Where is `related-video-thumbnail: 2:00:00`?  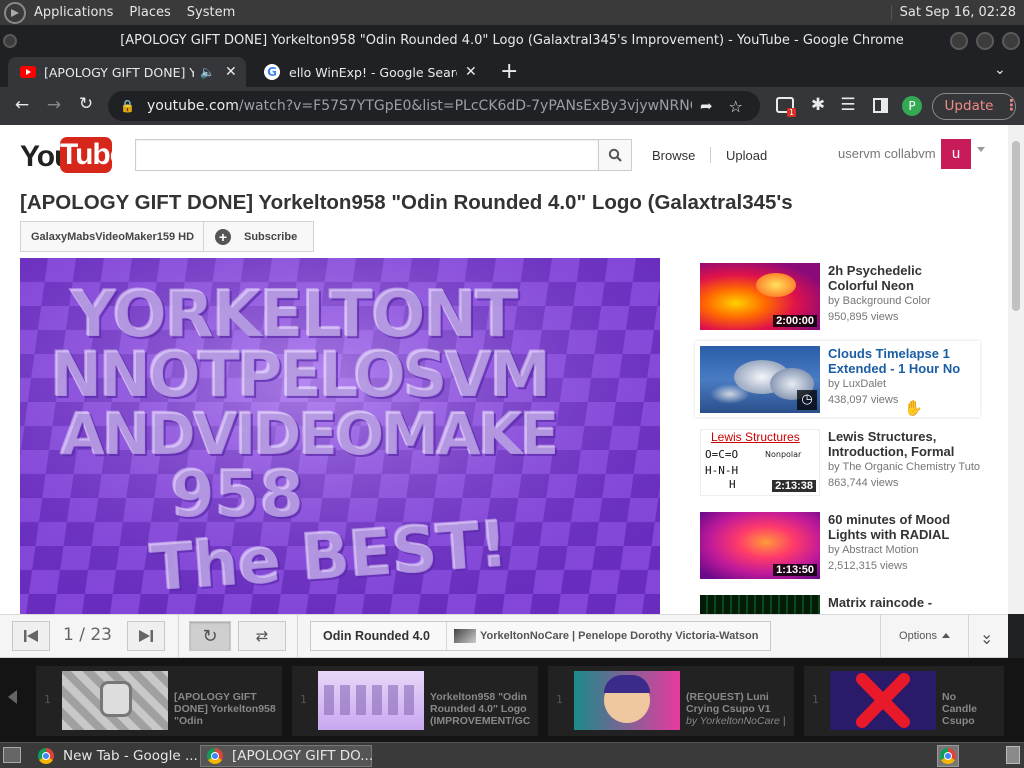 related-video-thumbnail: 2:00:00 is located at coordinates (760, 296).